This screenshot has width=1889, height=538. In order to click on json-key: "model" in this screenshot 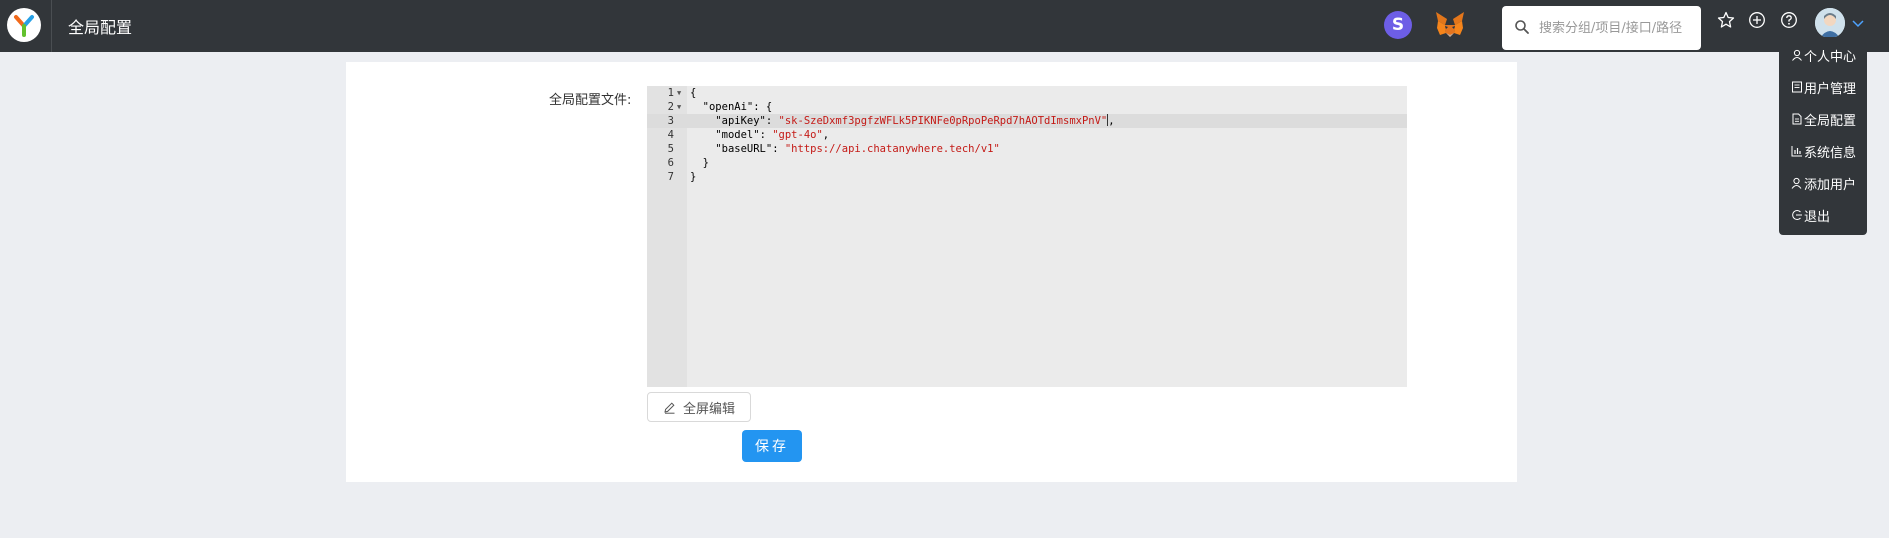, I will do `click(737, 135)`.